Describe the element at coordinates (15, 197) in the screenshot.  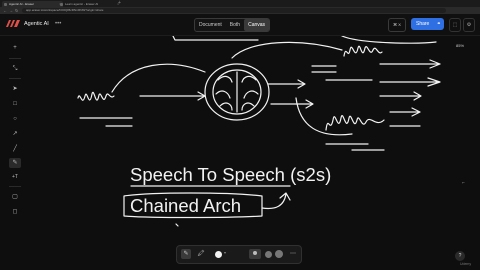
I see `frame-icon: ▢` at that location.